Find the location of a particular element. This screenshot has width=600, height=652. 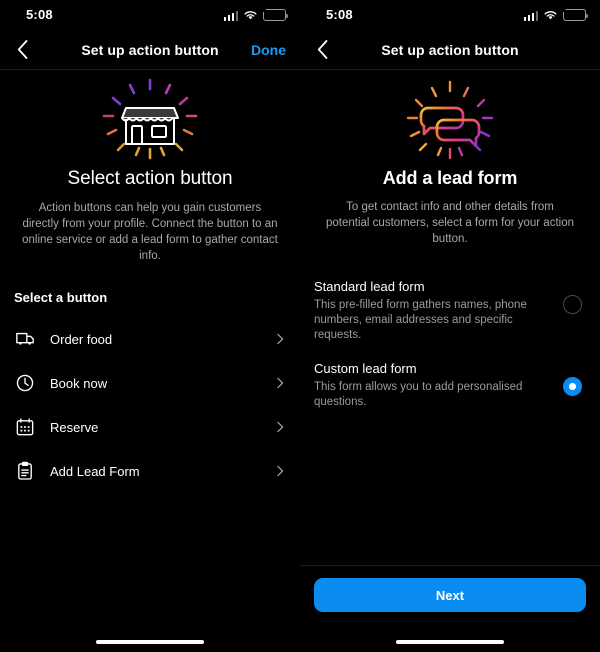

home-indicator-area-left is located at coordinates (150, 632).